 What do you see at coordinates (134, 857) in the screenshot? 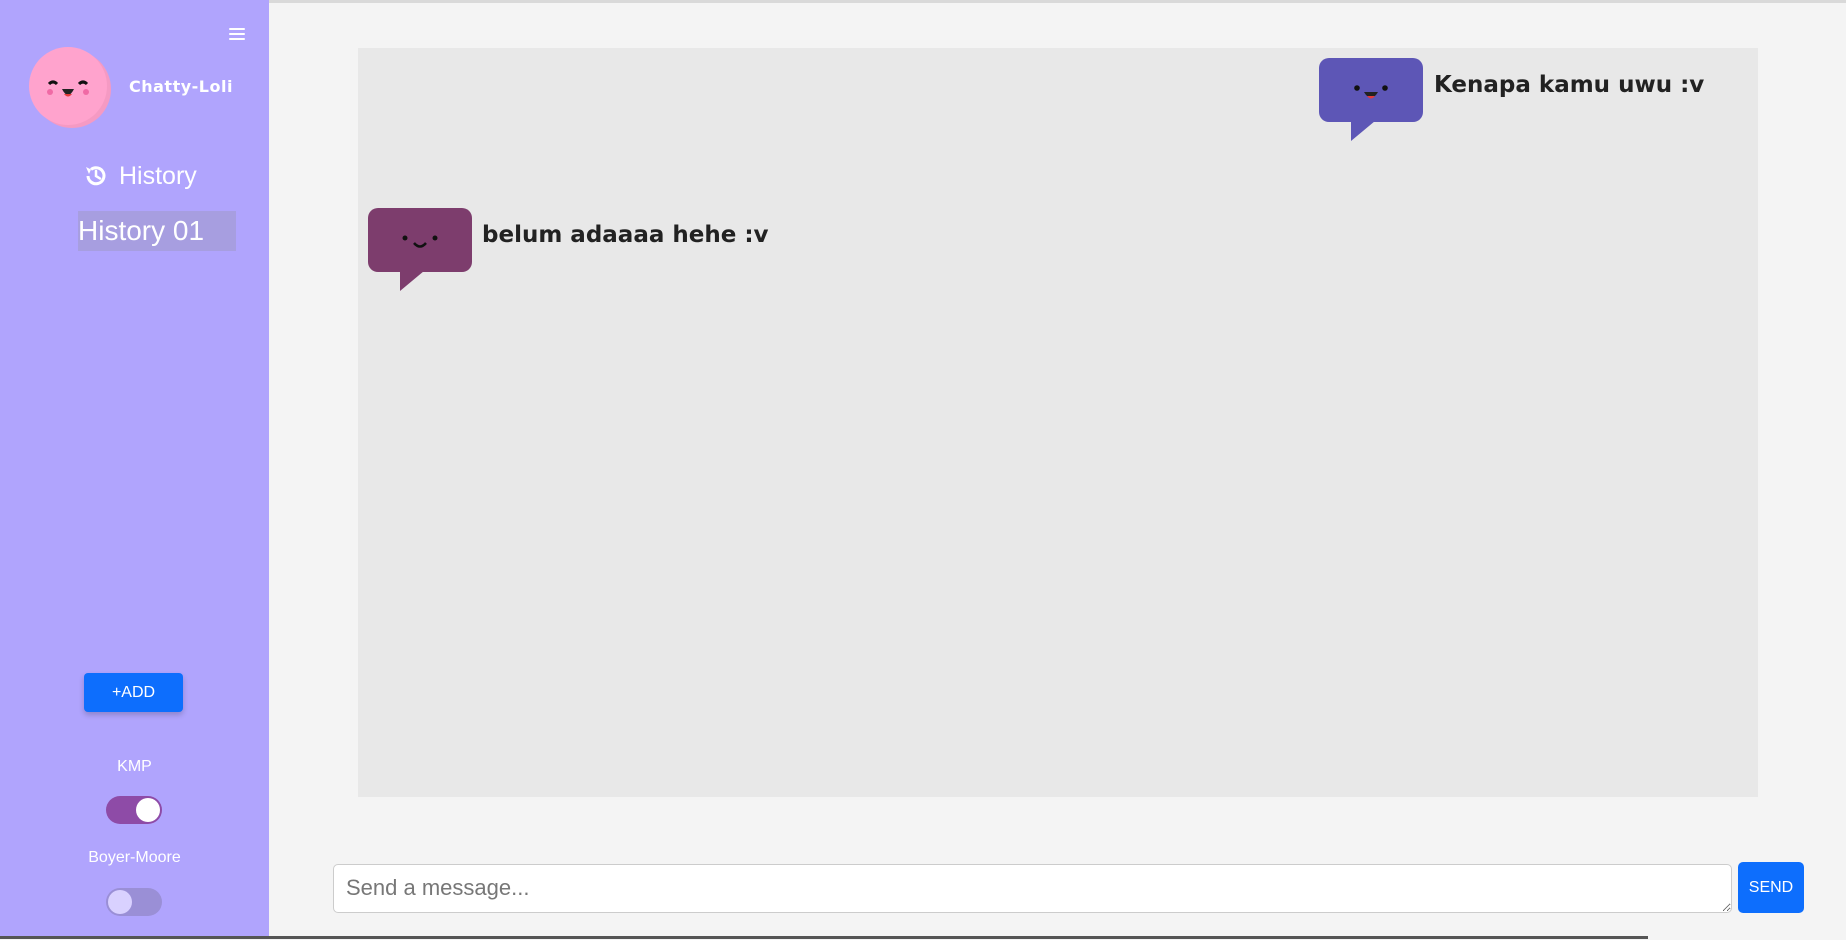
I see `boyer-moore-label: Boyer-Moore` at bounding box center [134, 857].